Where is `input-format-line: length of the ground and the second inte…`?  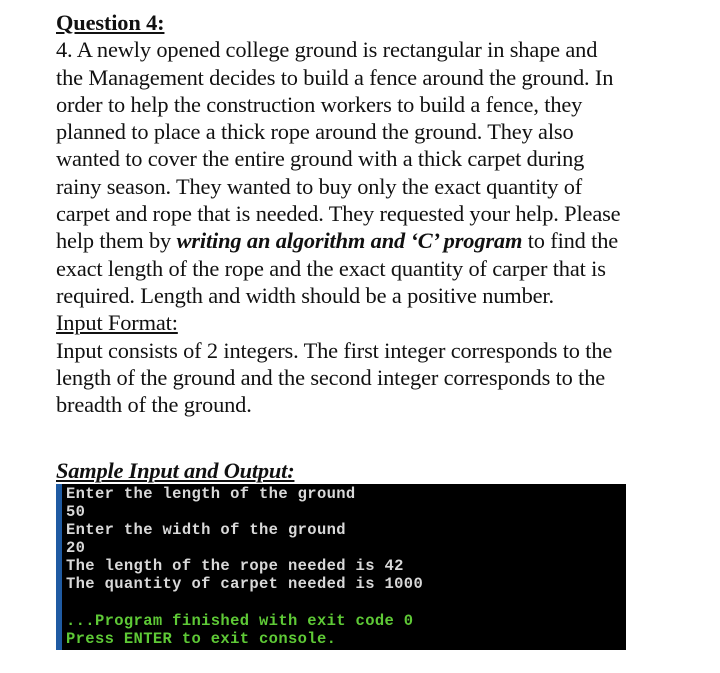 input-format-line: length of the ground and the second inte… is located at coordinates (331, 377).